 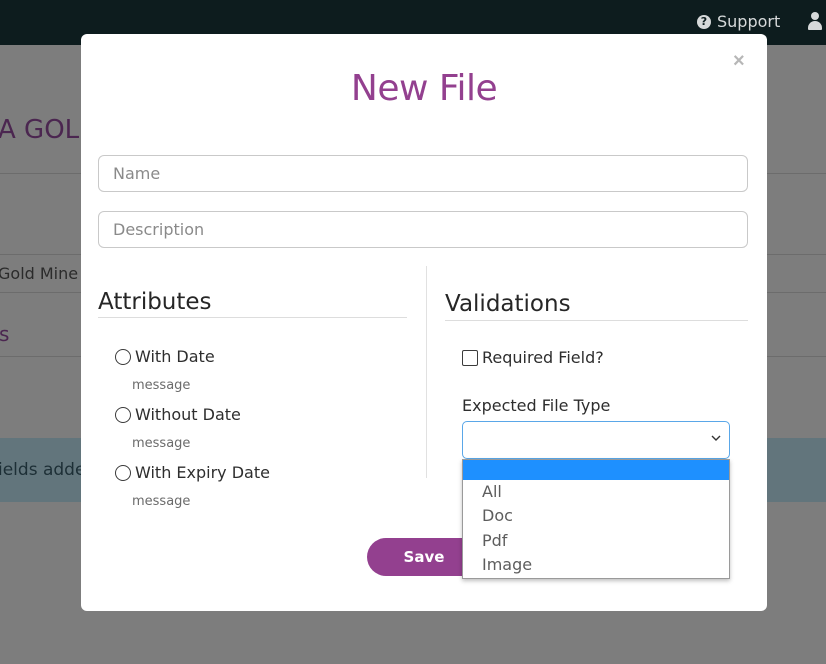 What do you see at coordinates (43, 470) in the screenshot?
I see `background-alert-text: ields adde` at bounding box center [43, 470].